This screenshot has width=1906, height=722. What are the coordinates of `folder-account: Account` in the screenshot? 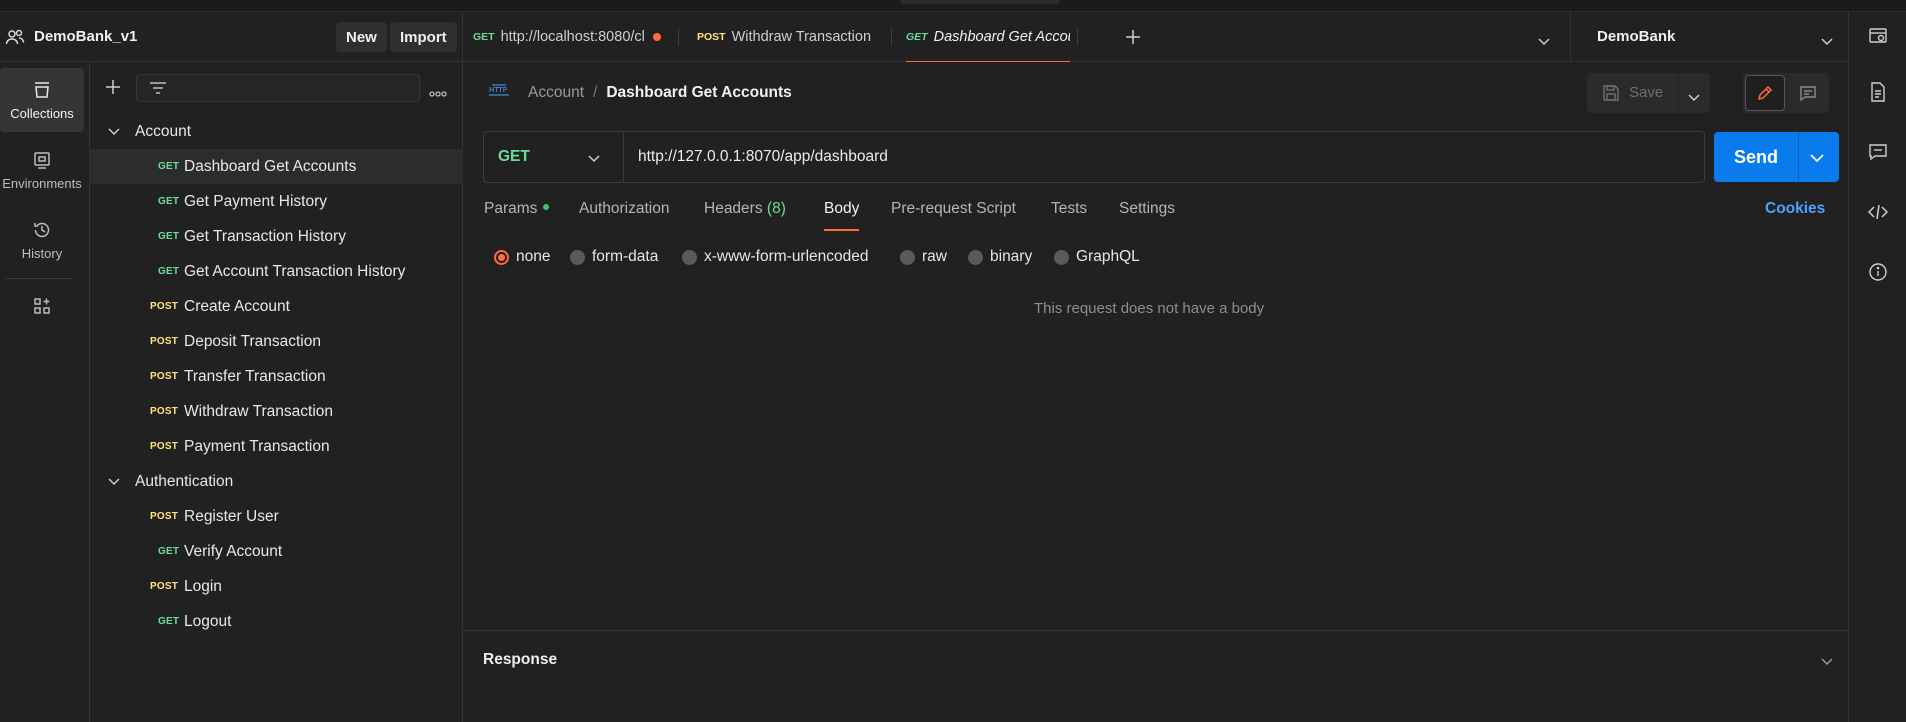 It's located at (276, 131).